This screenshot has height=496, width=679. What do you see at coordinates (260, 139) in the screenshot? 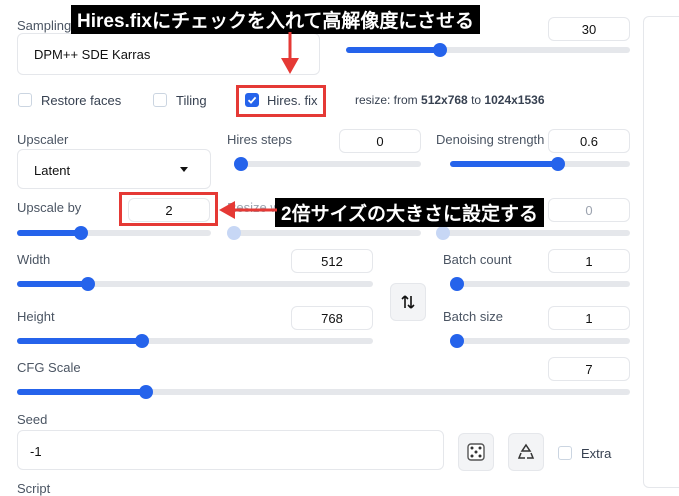
I see `hires-steps-label: Hires steps` at bounding box center [260, 139].